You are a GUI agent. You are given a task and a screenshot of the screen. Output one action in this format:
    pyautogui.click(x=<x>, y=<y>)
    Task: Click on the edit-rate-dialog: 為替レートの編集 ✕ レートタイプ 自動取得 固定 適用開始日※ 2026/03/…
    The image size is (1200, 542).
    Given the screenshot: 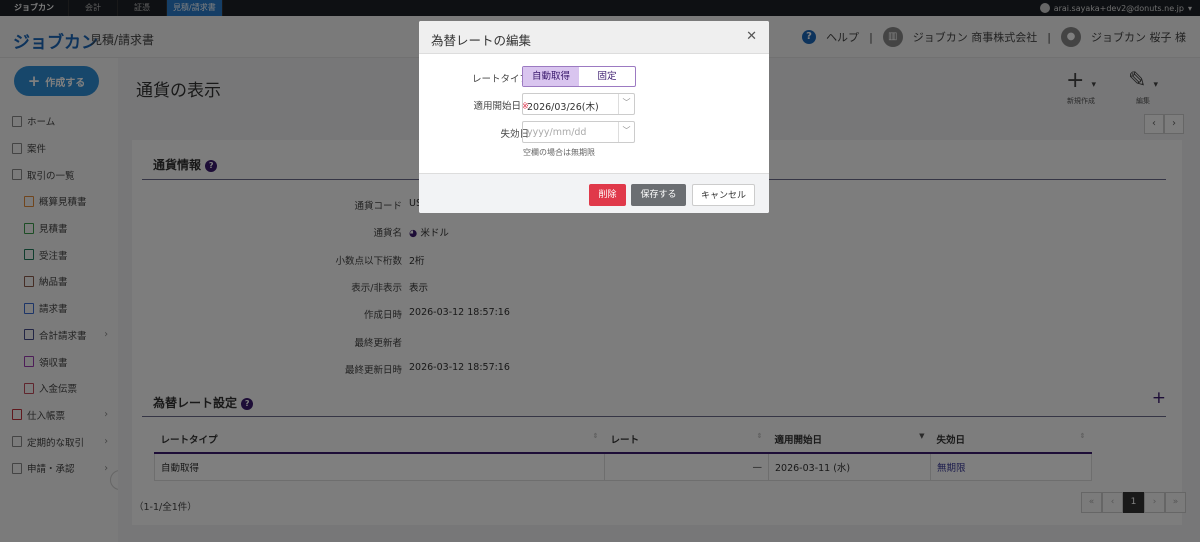 What is the action you would take?
    pyautogui.click(x=594, y=117)
    